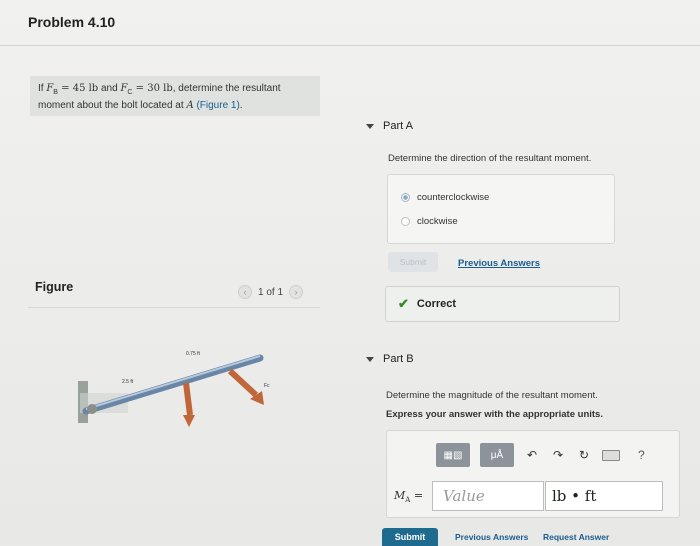  What do you see at coordinates (437, 221) in the screenshot?
I see `option-label: clockwise` at bounding box center [437, 221].